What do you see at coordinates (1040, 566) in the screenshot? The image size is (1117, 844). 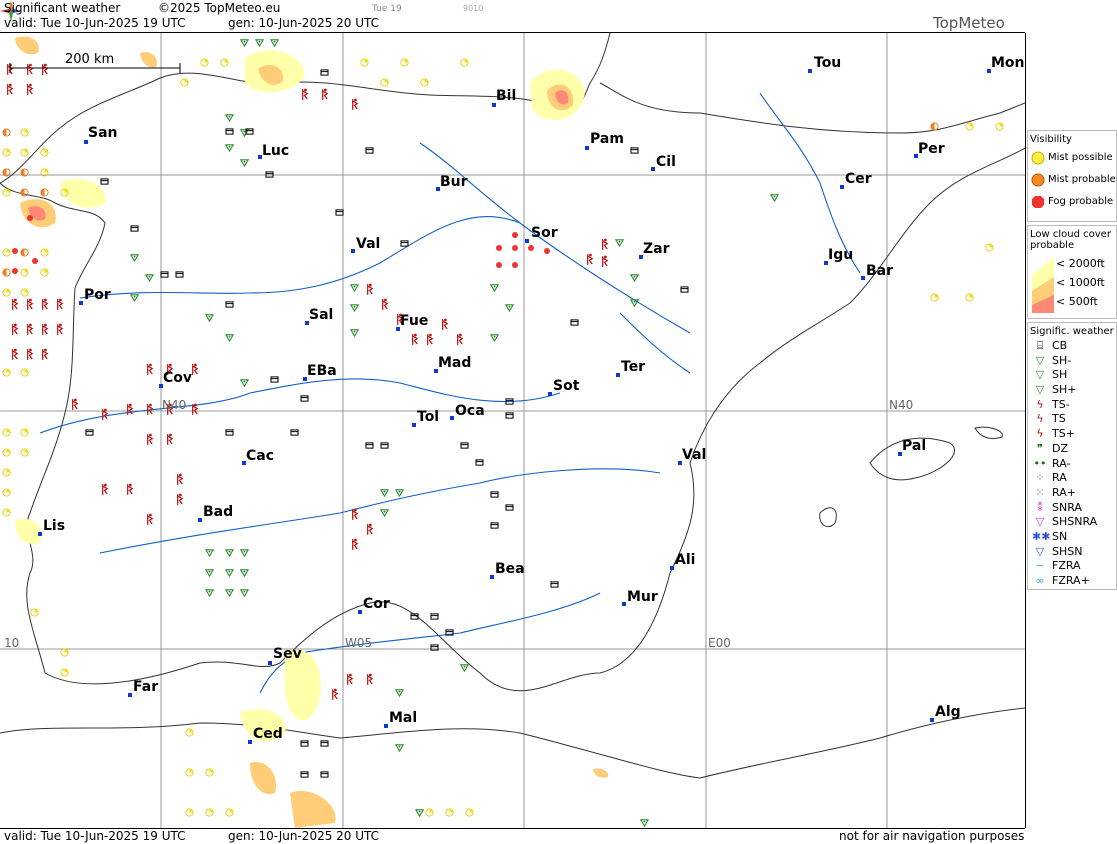 I see `freezing-rain-icon: ∼` at bounding box center [1040, 566].